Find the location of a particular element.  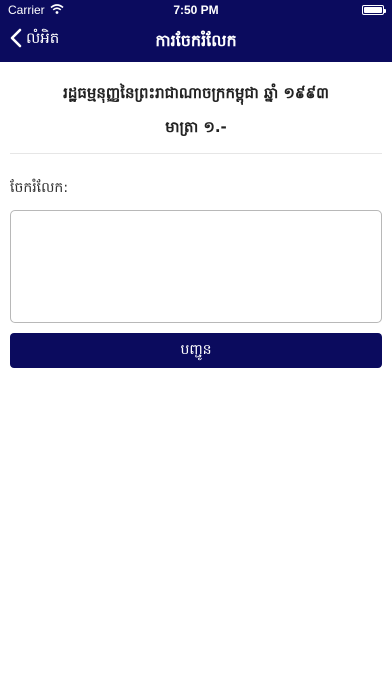

status-time: 7:50 PM is located at coordinates (196, 10).